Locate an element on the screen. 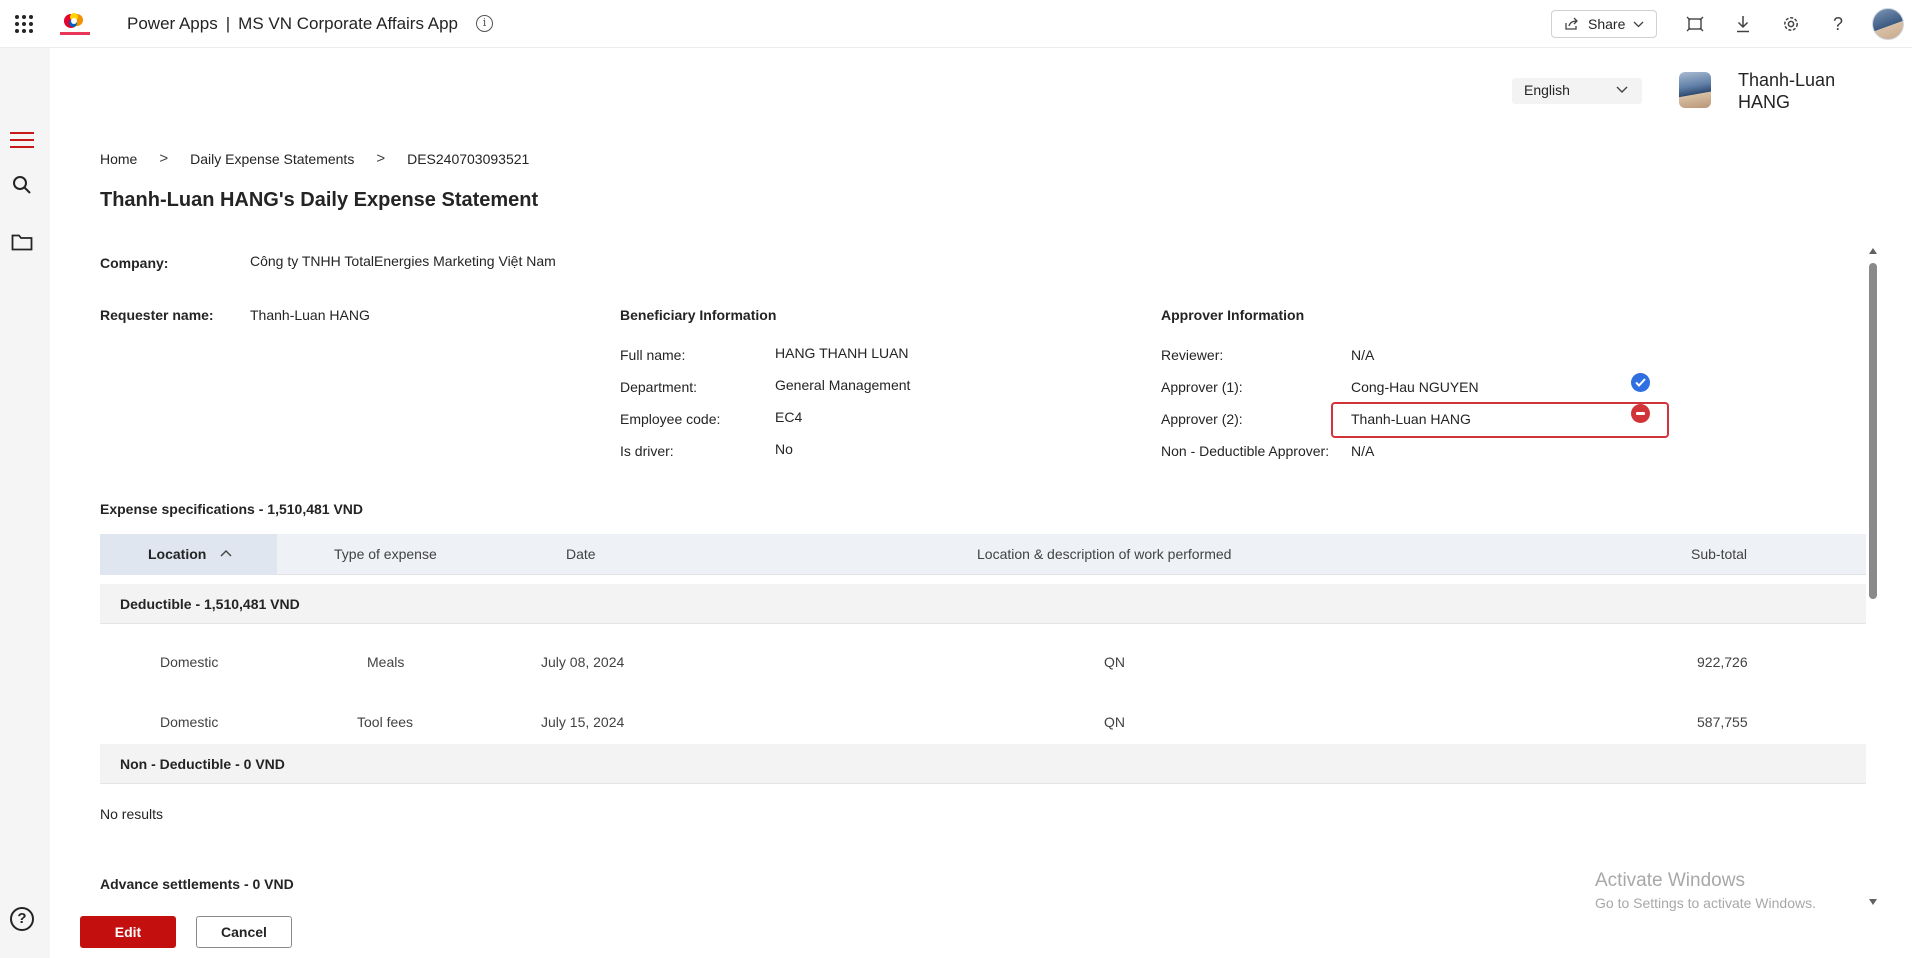 The image size is (1912, 958). cell-subtotal: 587,755 is located at coordinates (1722, 722).